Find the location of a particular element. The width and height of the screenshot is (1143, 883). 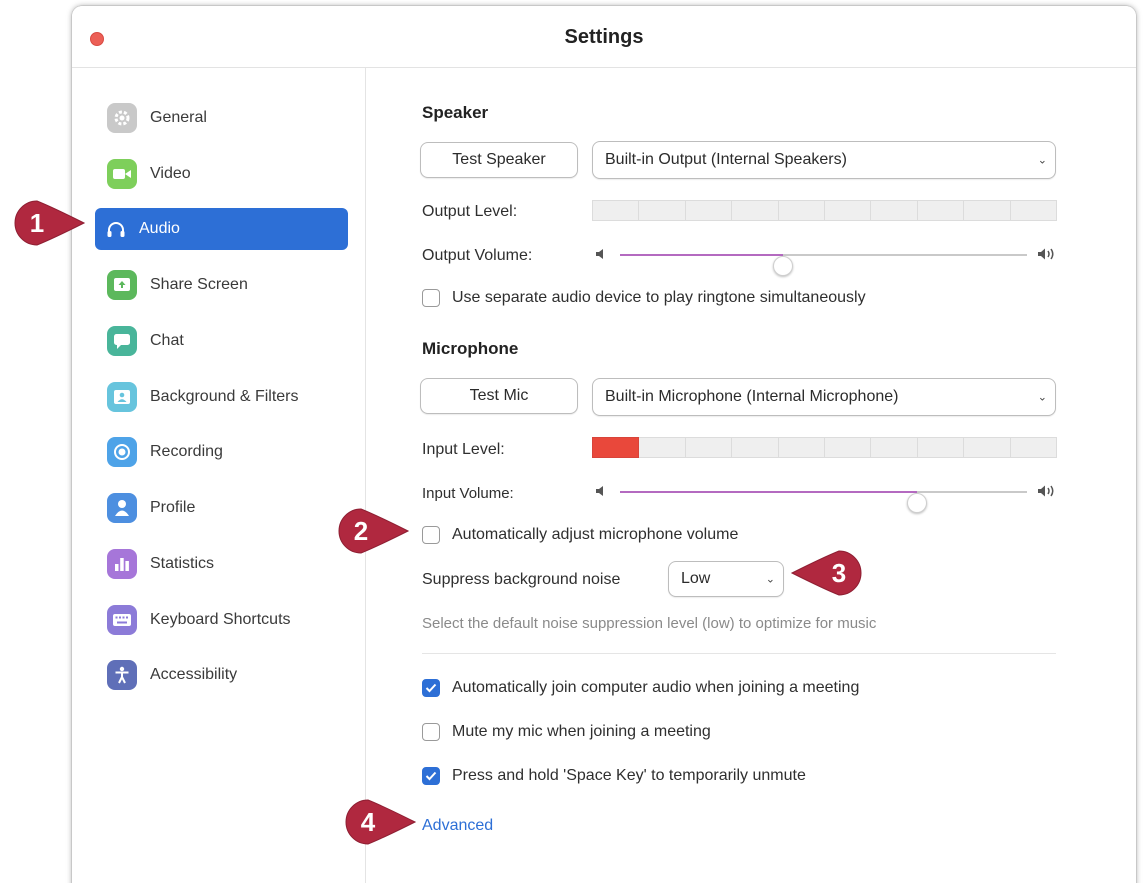

sidebar-item-label: Keyboard Shortcuts is located at coordinates (220, 619).